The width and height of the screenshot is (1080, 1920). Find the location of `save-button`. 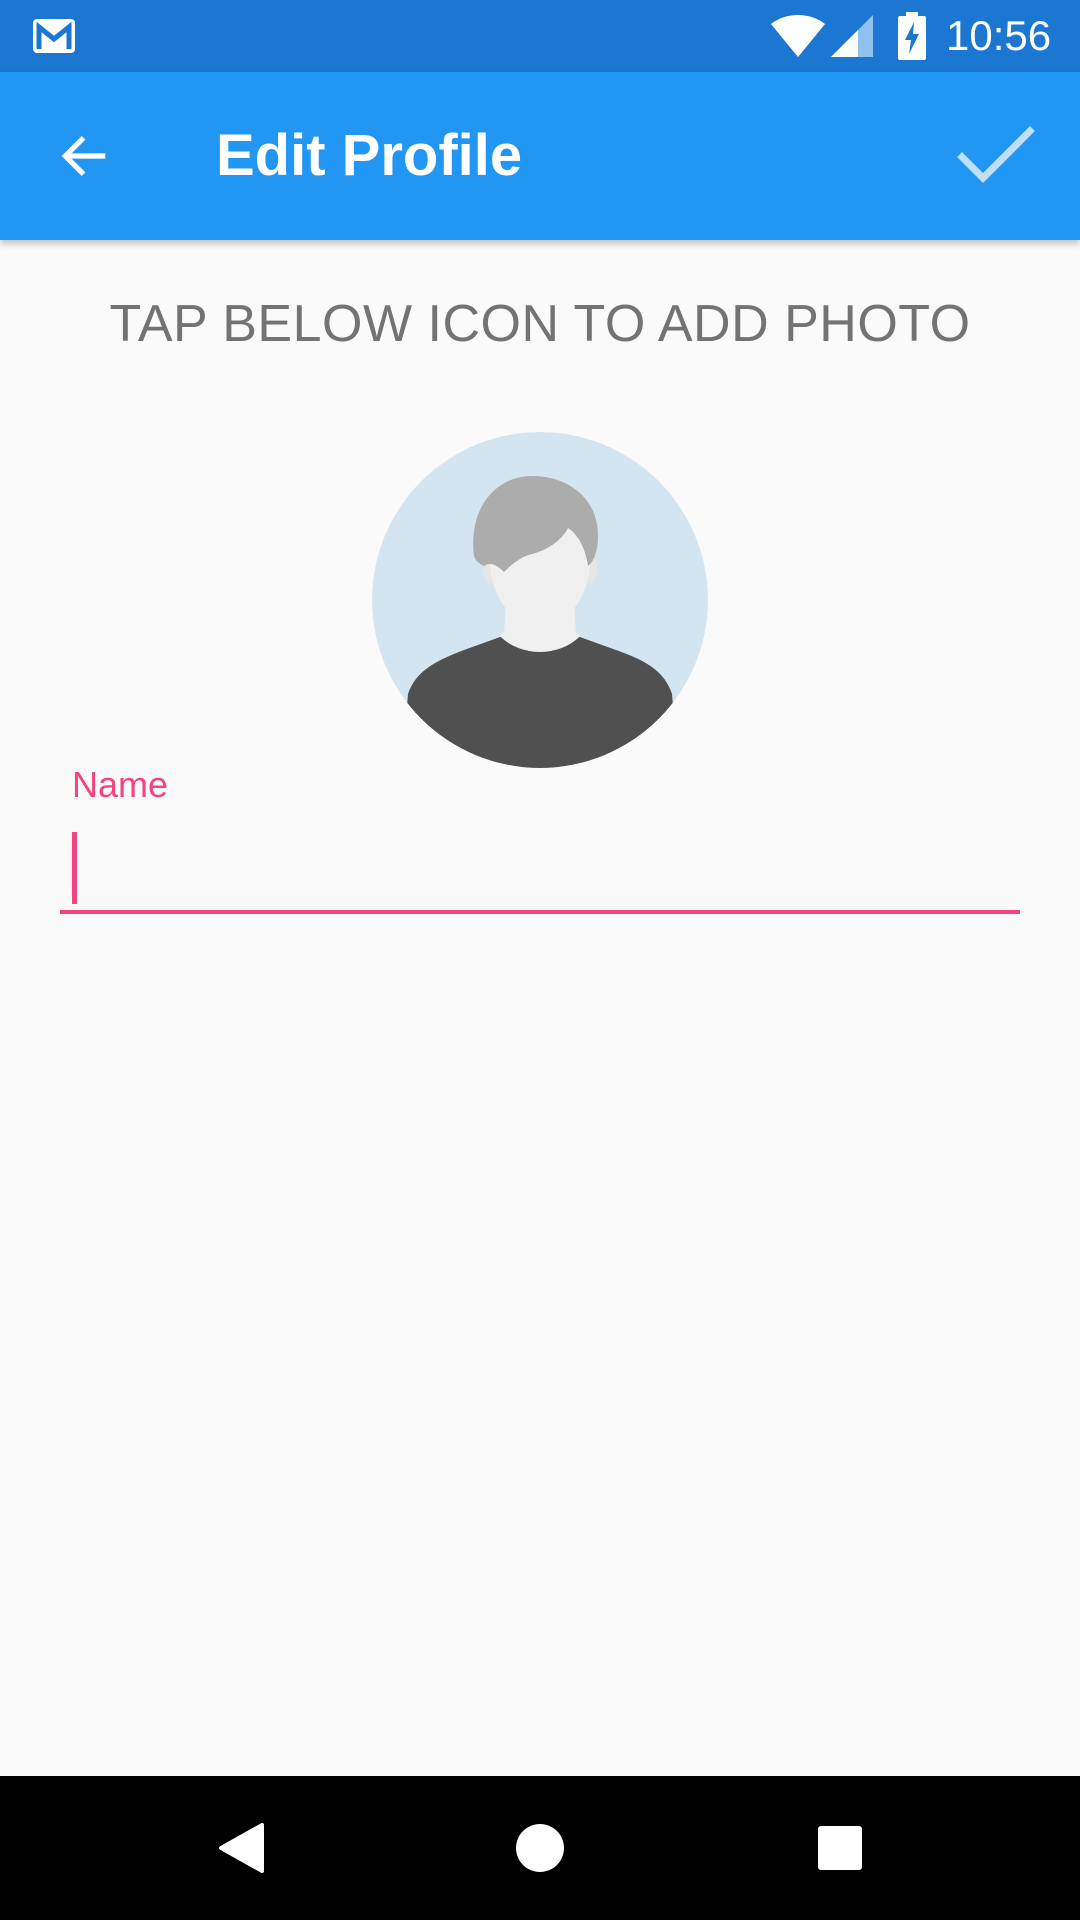

save-button is located at coordinates (996, 156).